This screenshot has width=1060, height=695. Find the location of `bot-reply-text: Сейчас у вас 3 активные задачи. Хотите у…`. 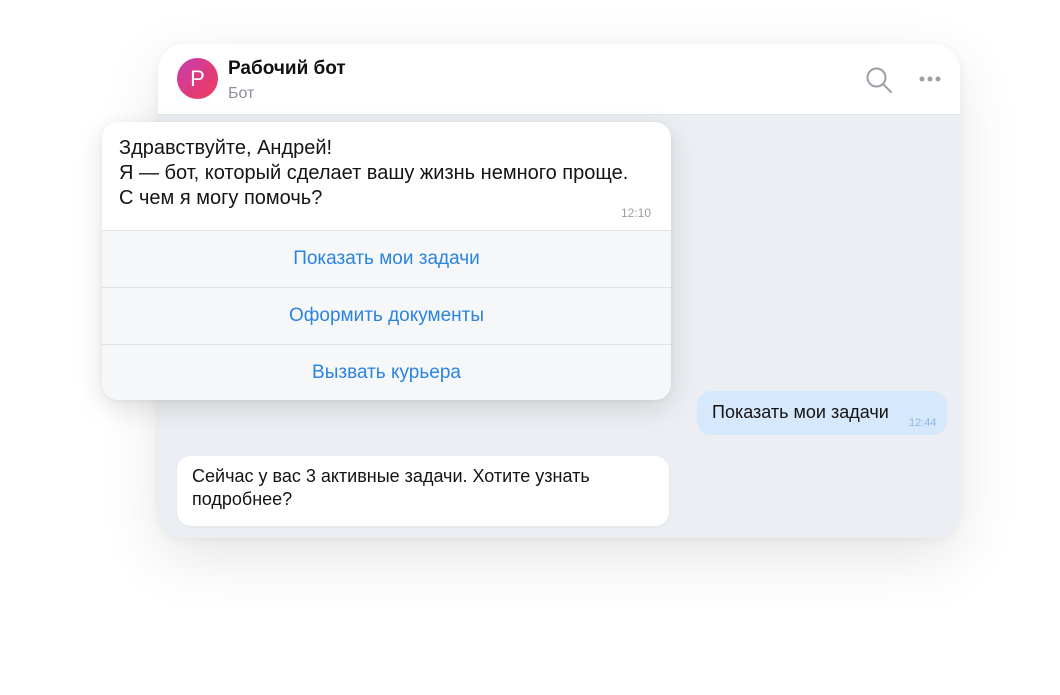

bot-reply-text: Сейчас у вас 3 активные задачи. Хотите у… is located at coordinates (391, 487).